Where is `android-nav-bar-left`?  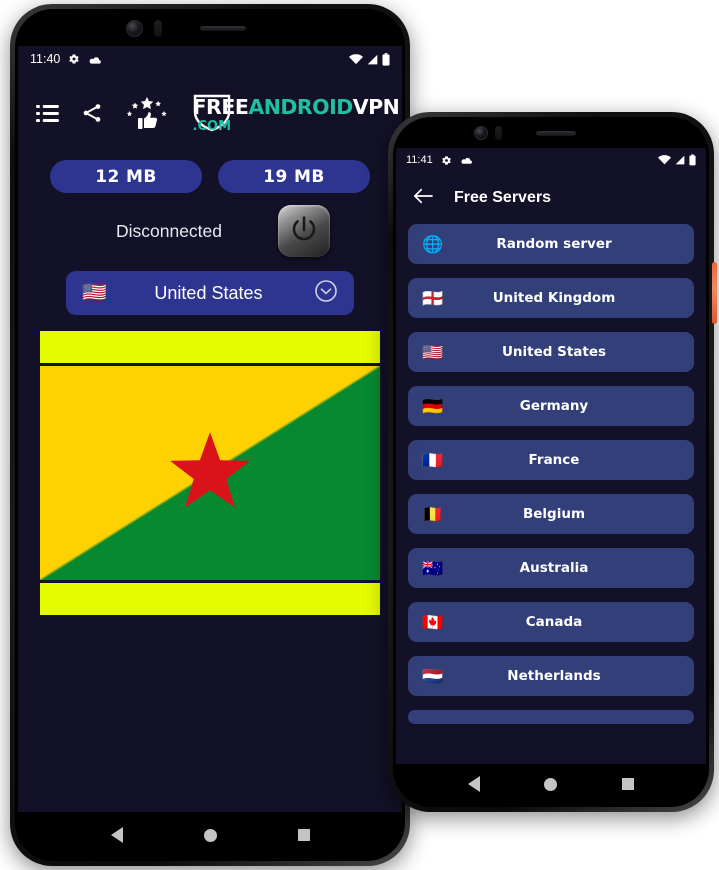 android-nav-bar-left is located at coordinates (210, 835).